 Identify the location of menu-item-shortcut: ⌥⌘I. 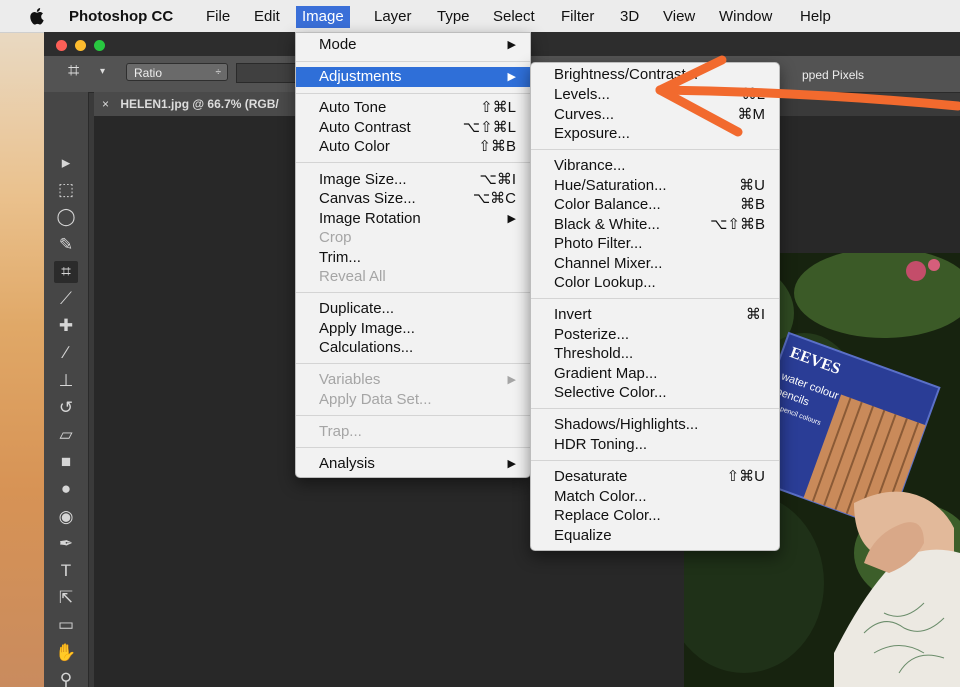
(497, 179).